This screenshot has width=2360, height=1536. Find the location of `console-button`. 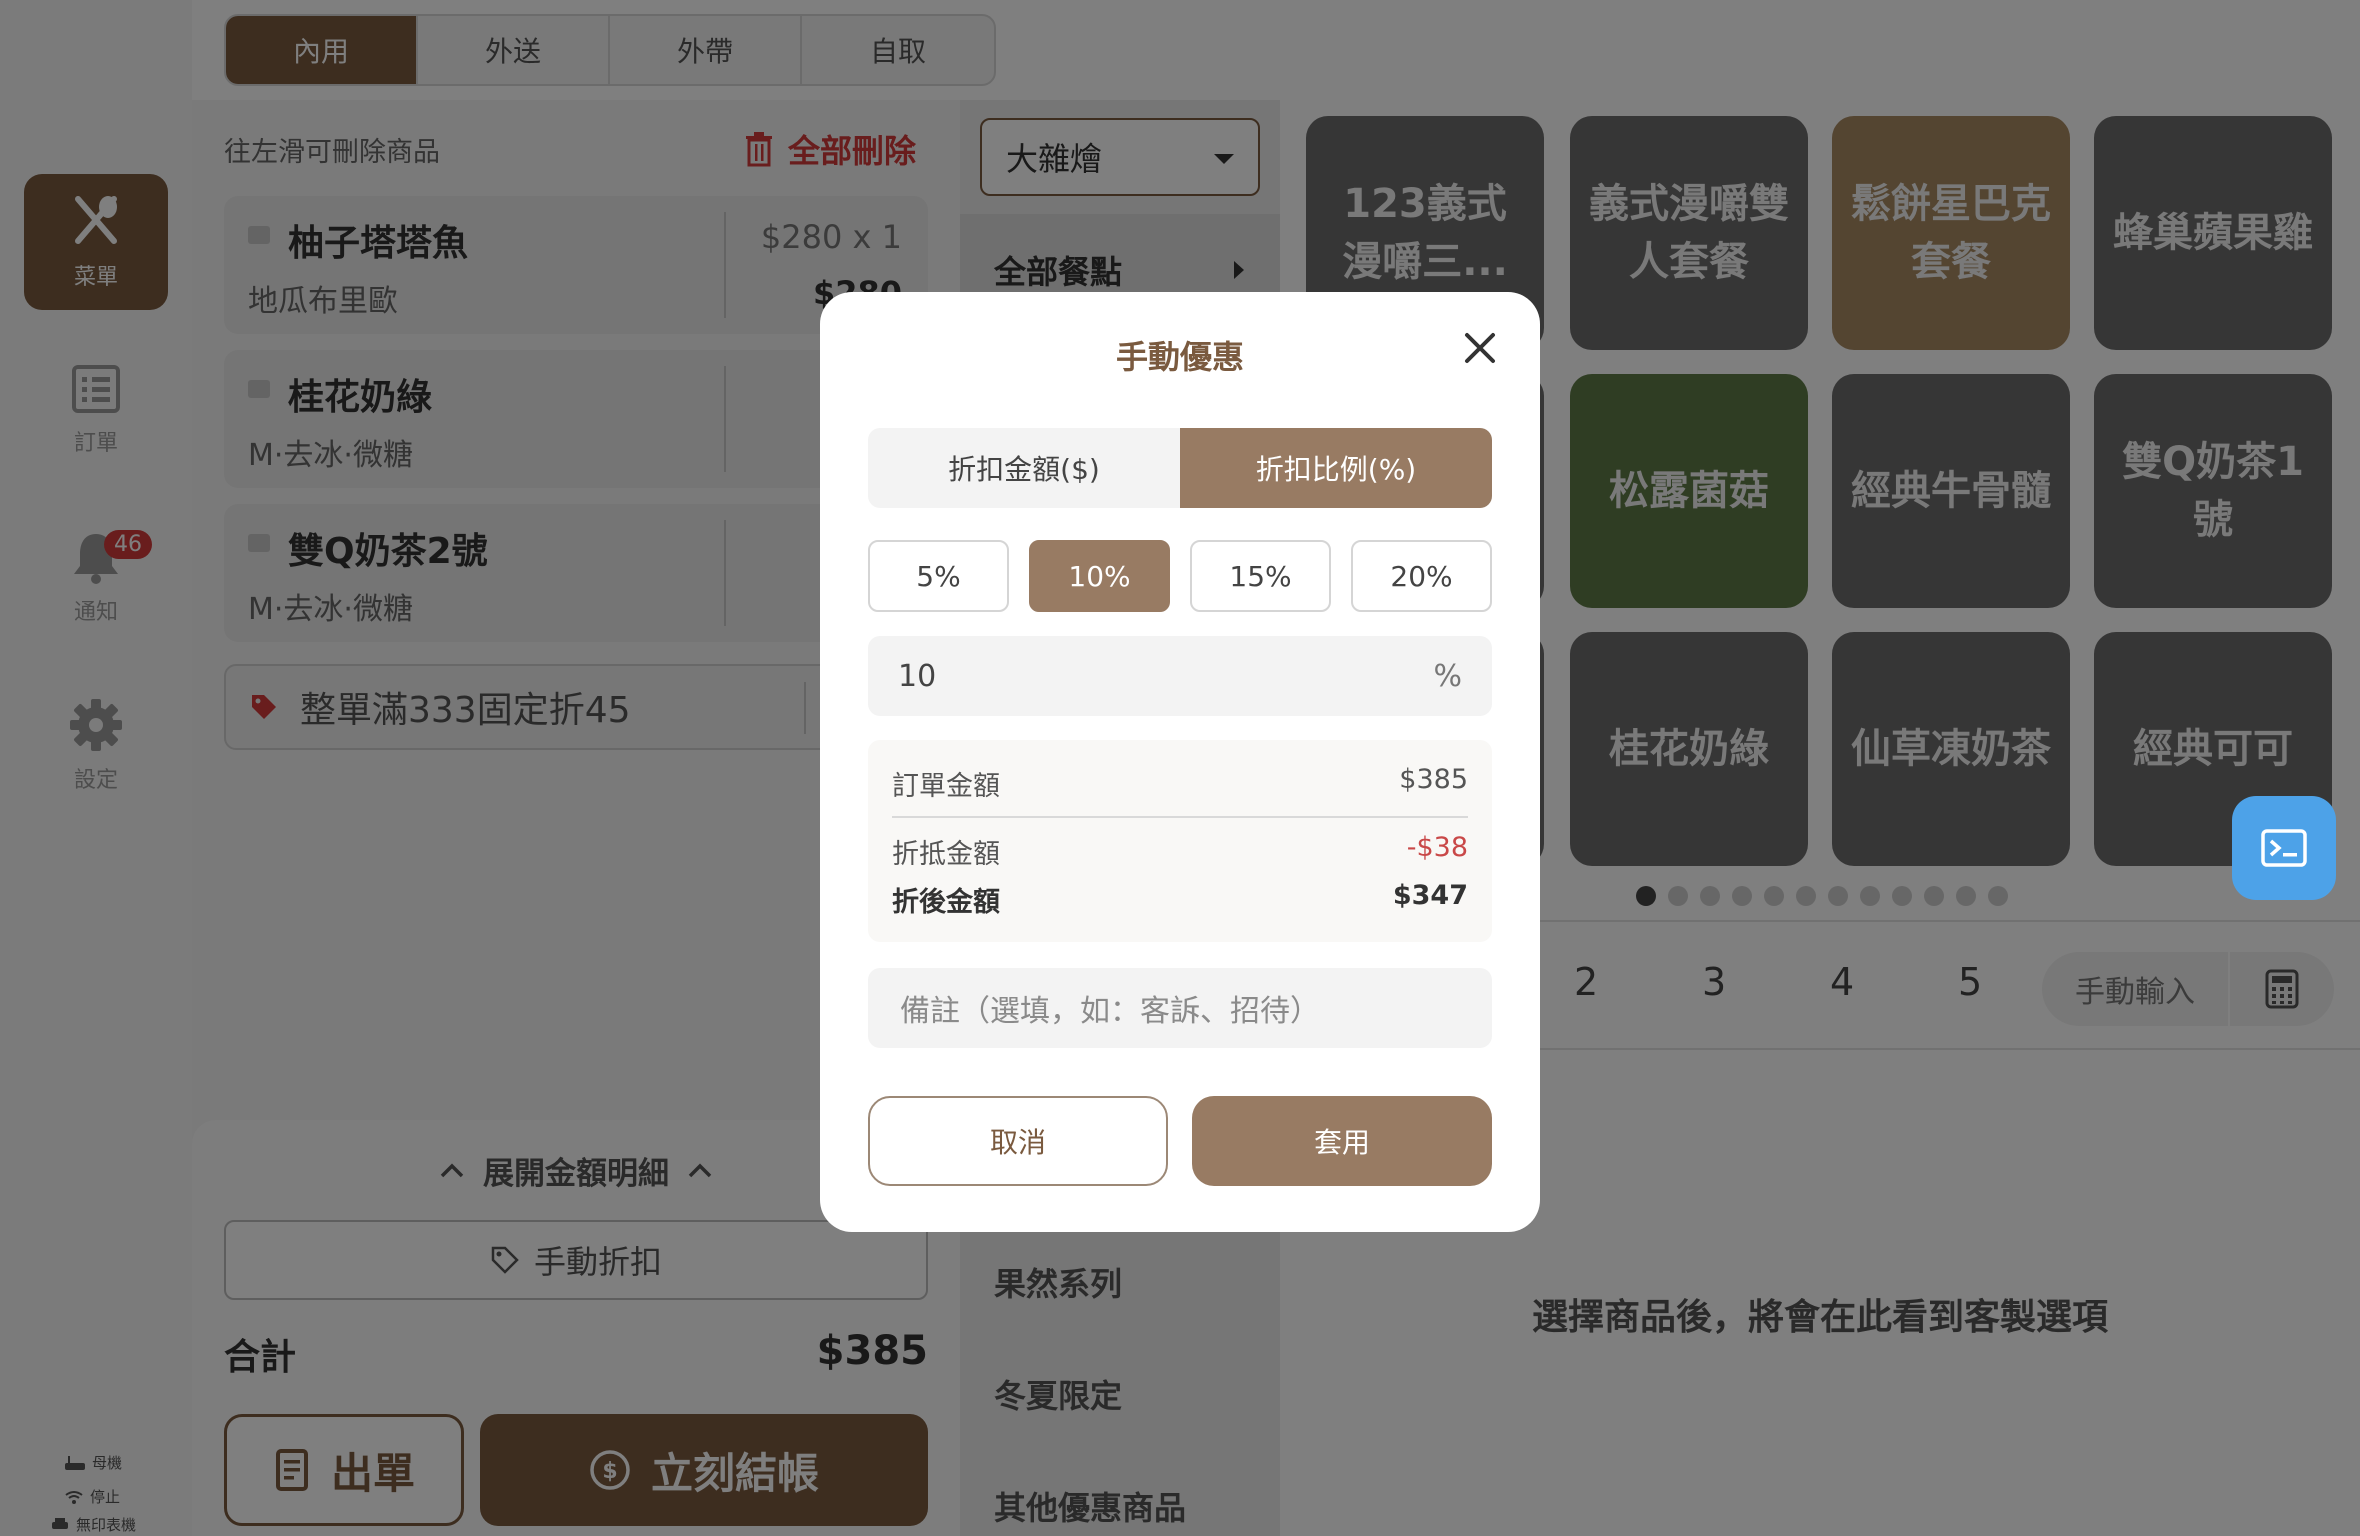

console-button is located at coordinates (2284, 848).